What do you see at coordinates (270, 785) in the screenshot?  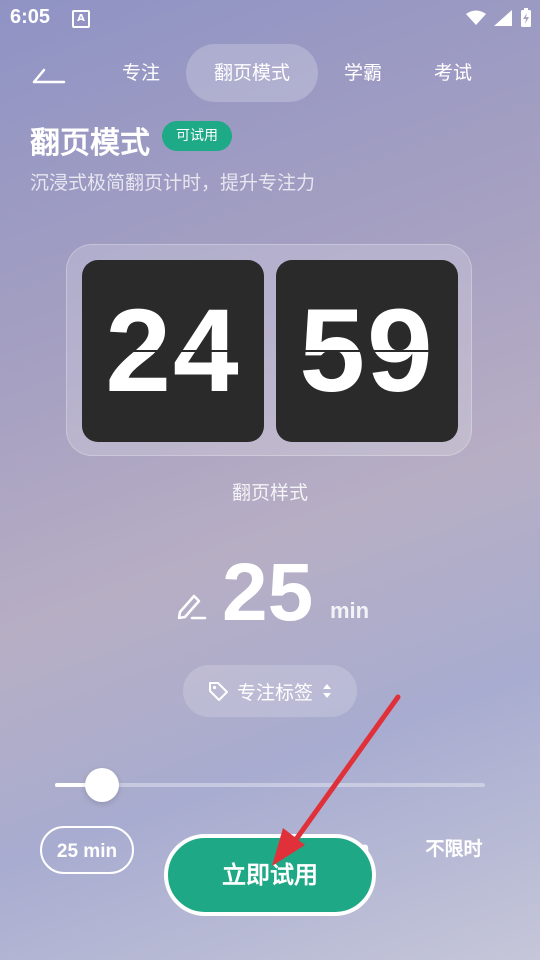 I see `duration-slider-track` at bounding box center [270, 785].